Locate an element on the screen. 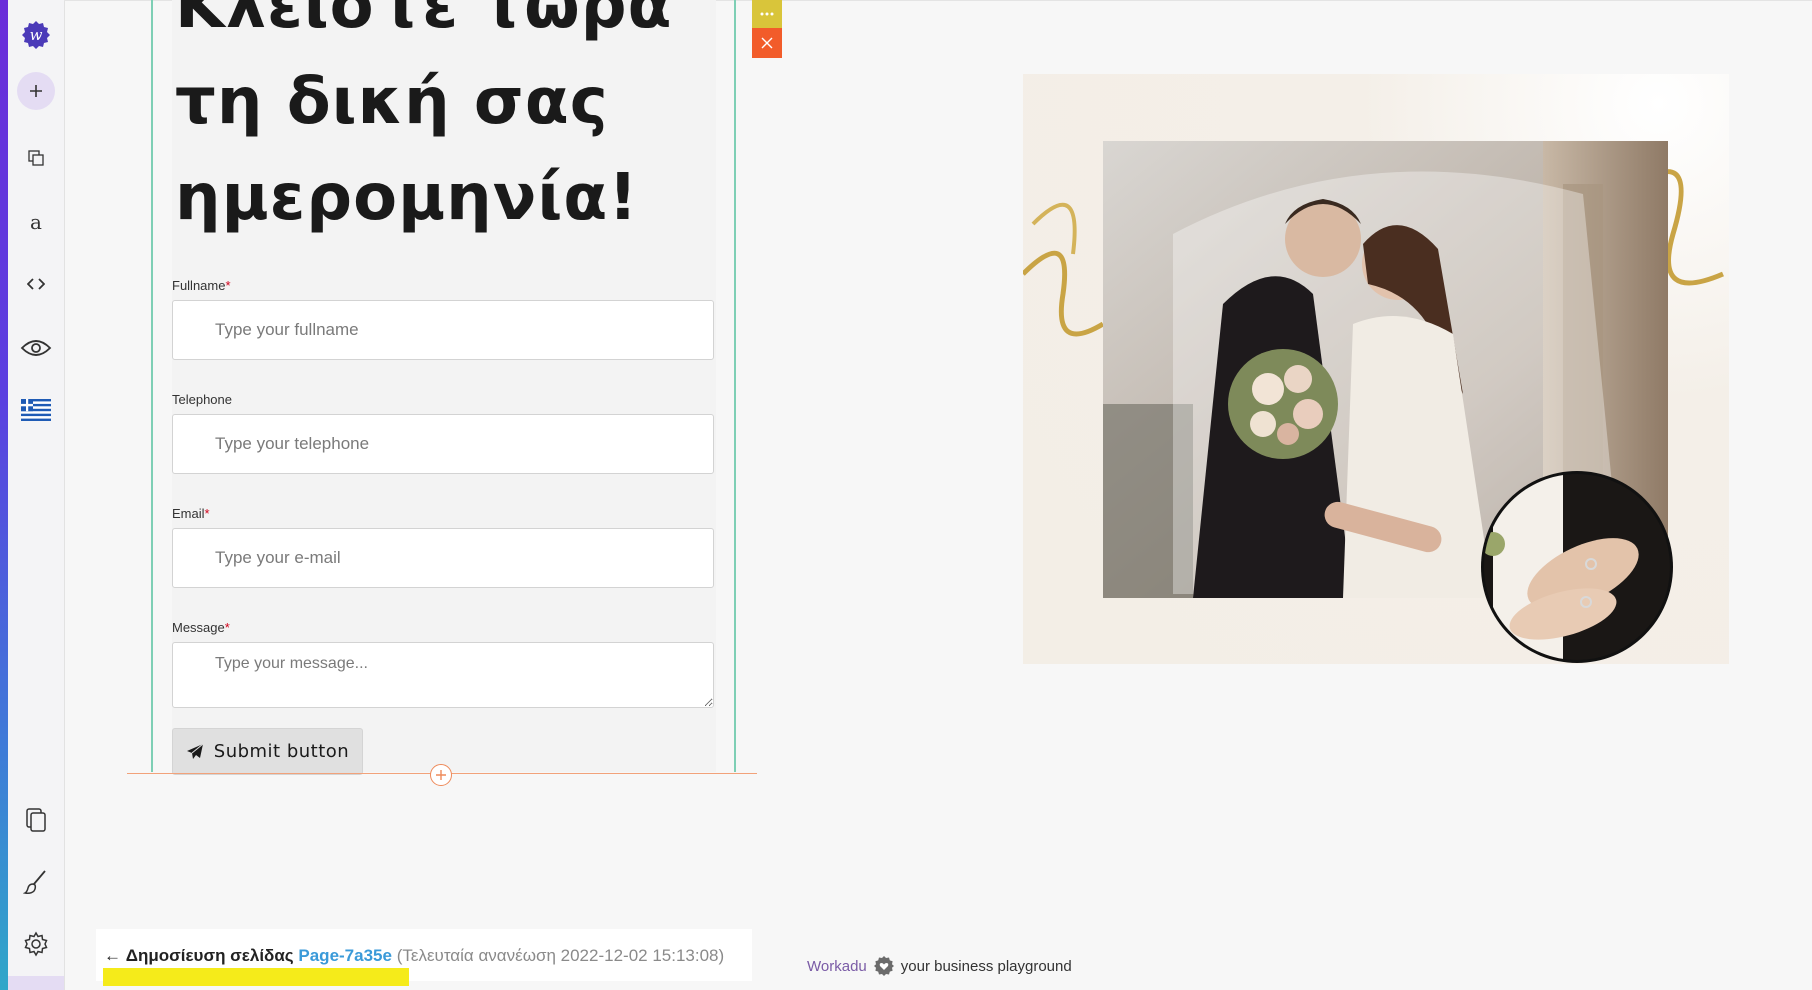 The image size is (1812, 990). workadu-logo-icon: w is located at coordinates (36, 35).